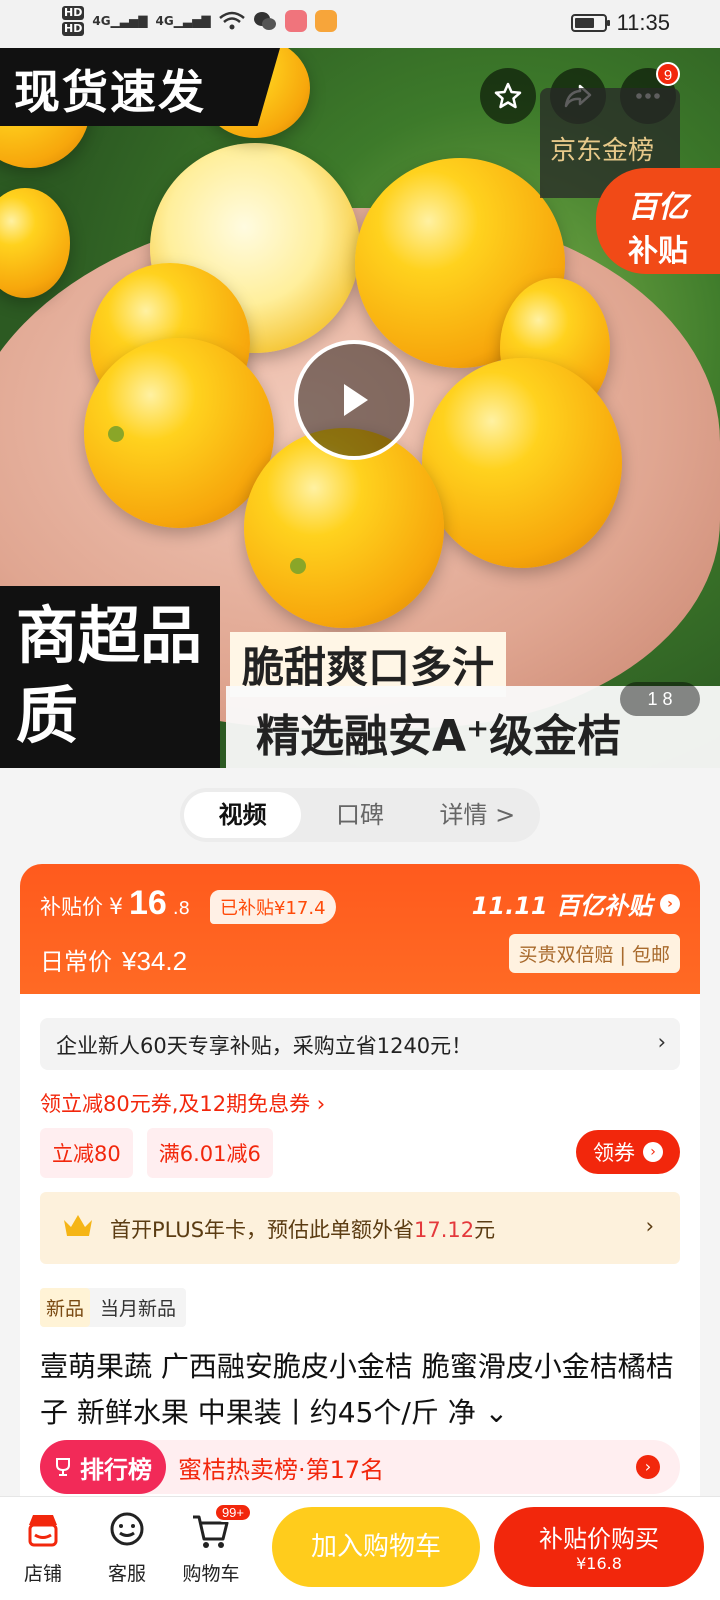  What do you see at coordinates (138, 1309) in the screenshot?
I see `new-badge-text: 当月新品` at bounding box center [138, 1309].